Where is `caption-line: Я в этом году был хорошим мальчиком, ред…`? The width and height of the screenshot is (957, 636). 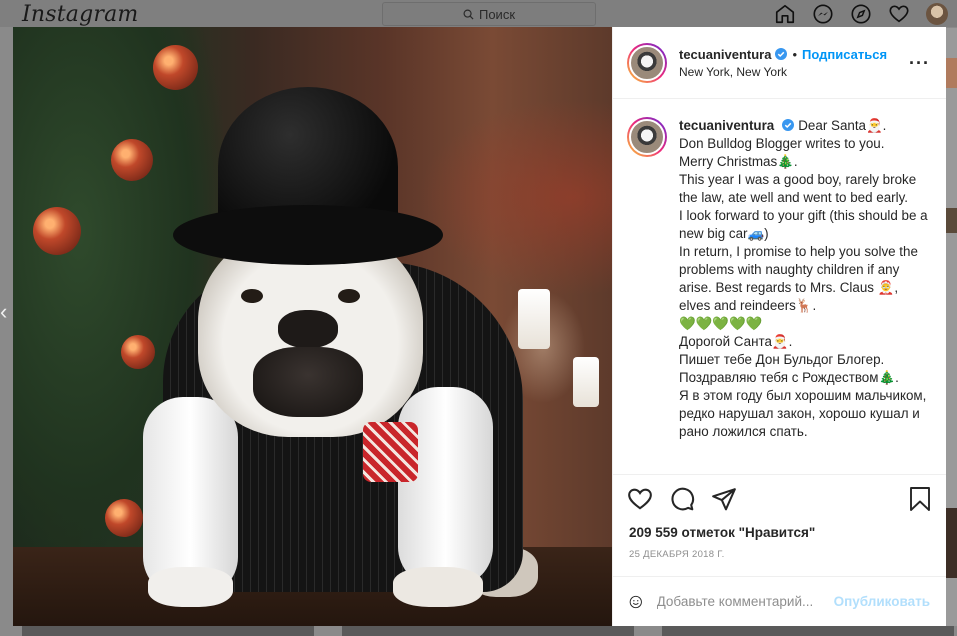
caption-line: Я в этом году был хорошим мальчиком, ред… is located at coordinates (803, 413).